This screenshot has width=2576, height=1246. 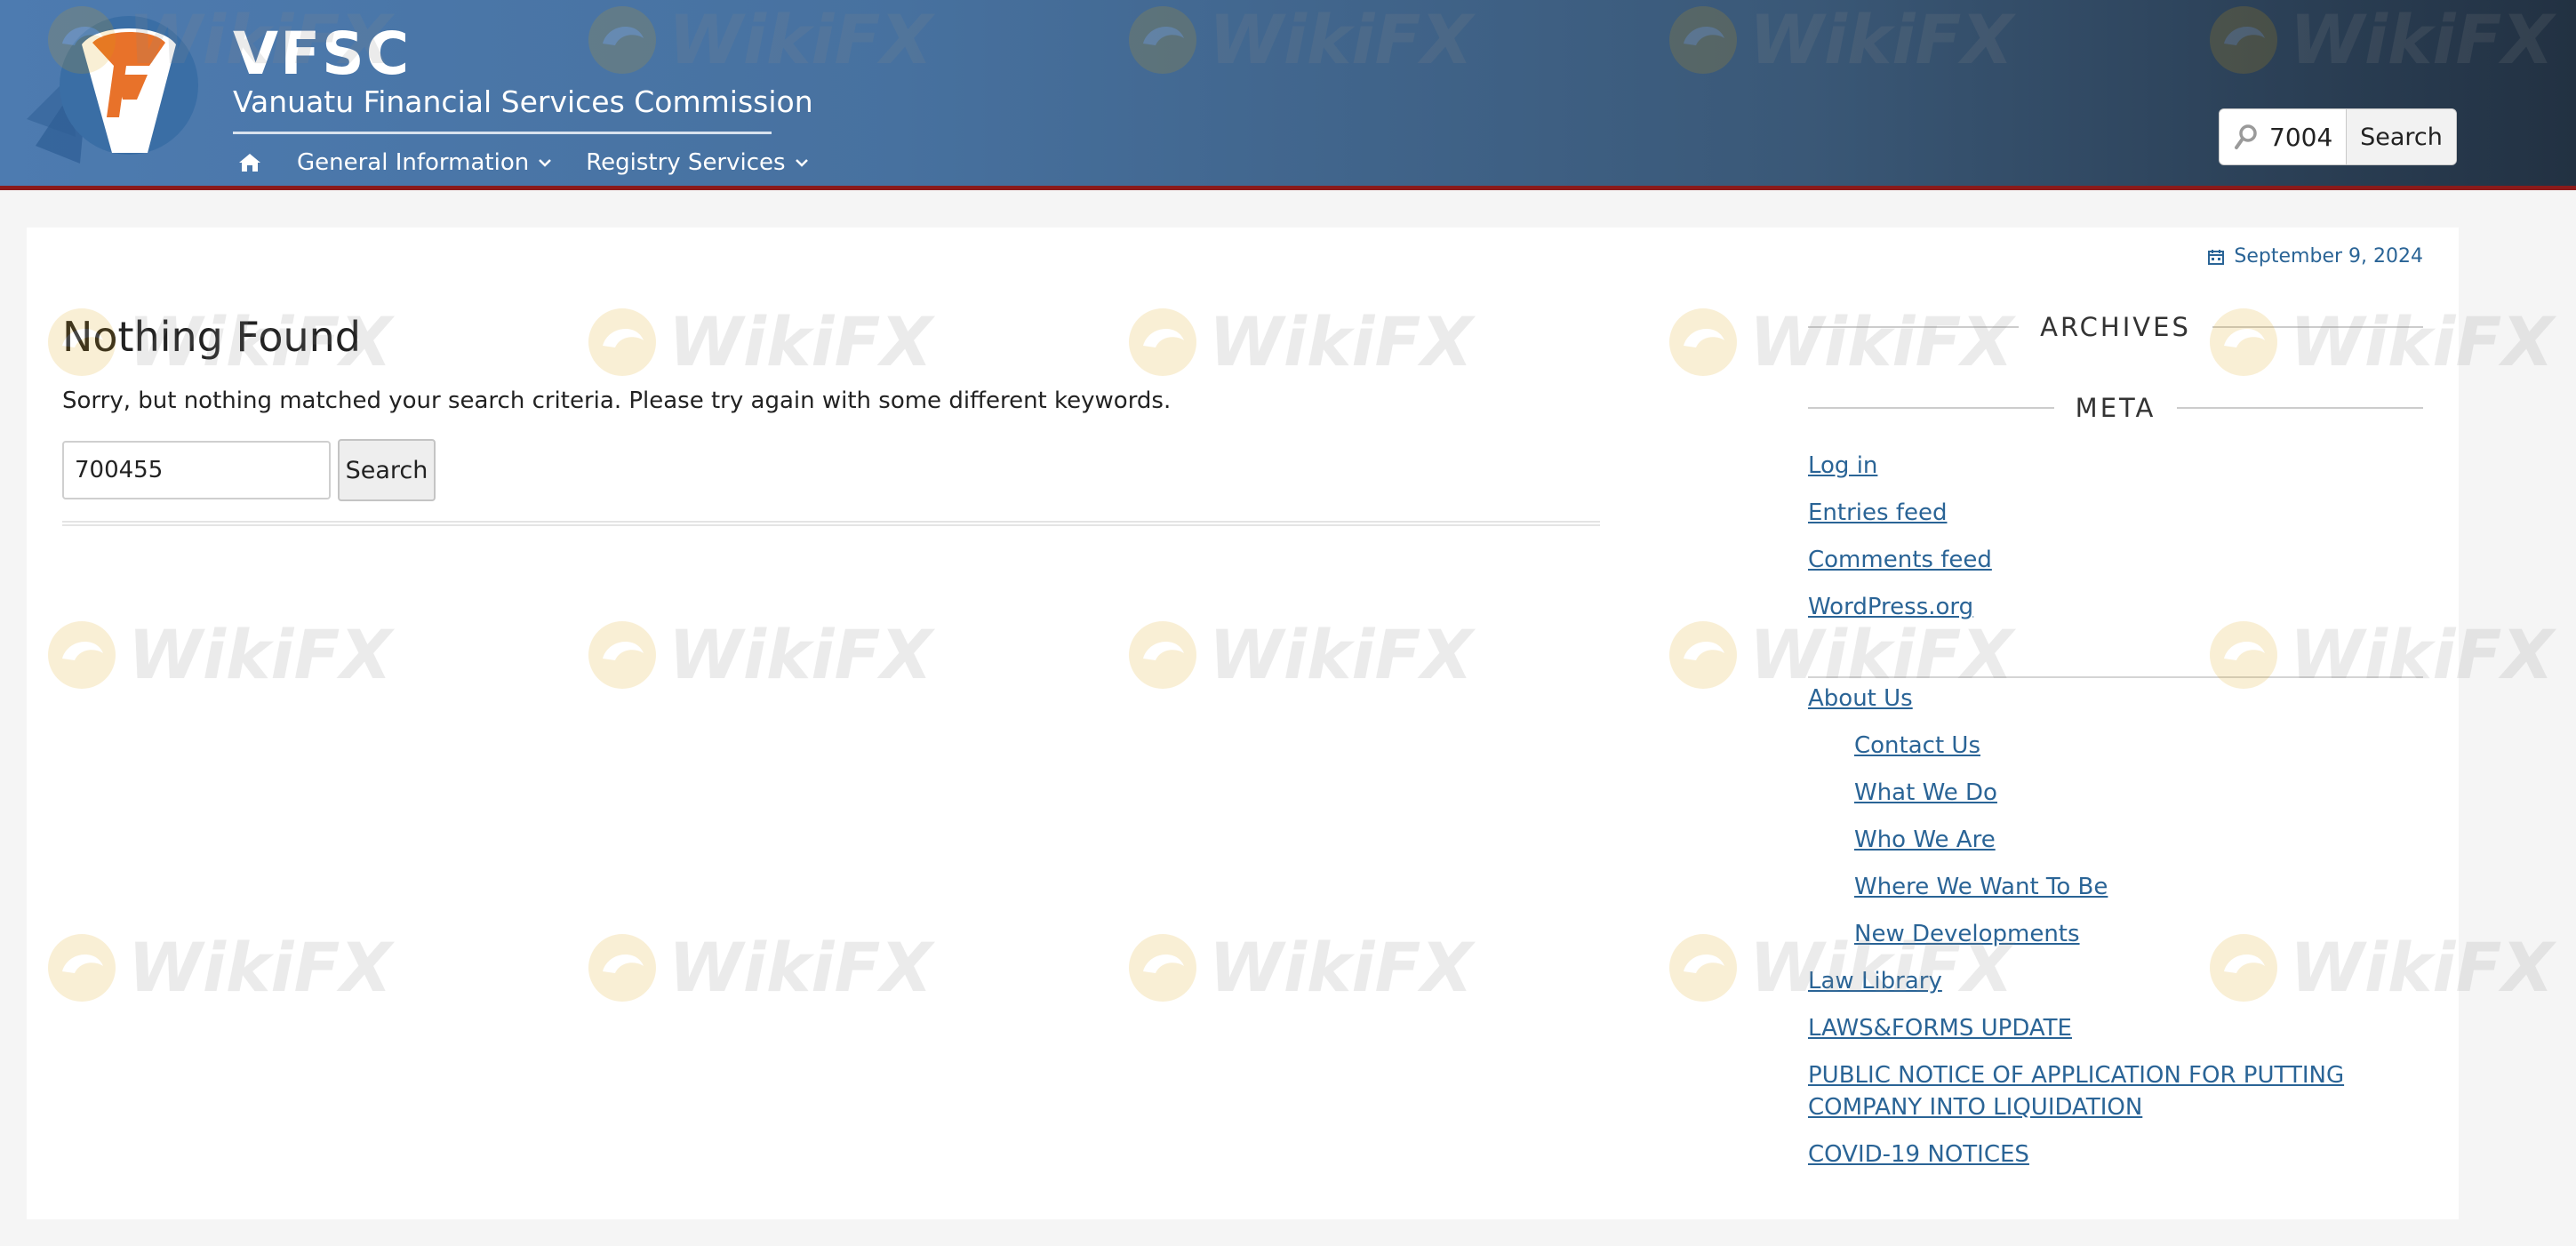 I want to click on header-search-field, so click(x=2283, y=136).